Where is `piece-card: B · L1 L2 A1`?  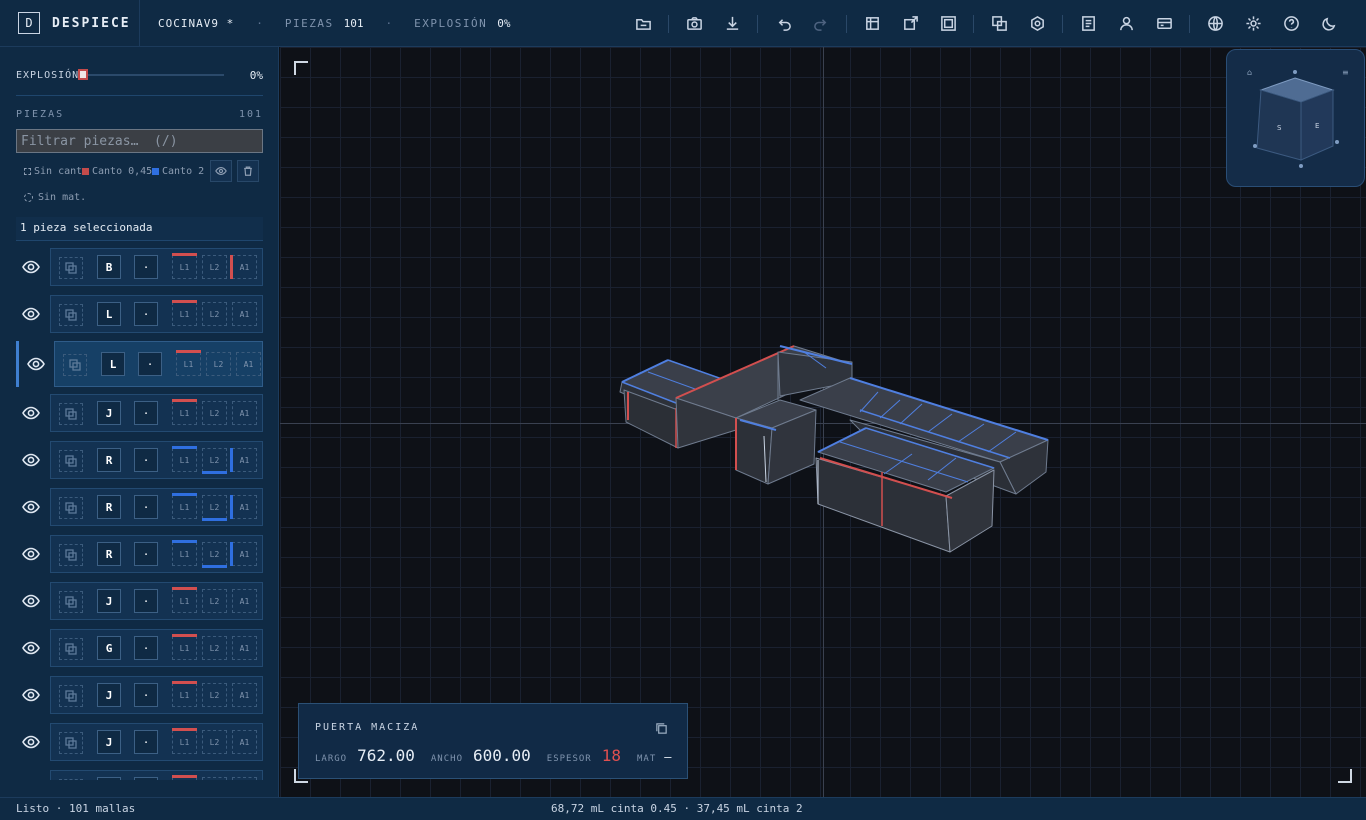 piece-card: B · L1 L2 A1 is located at coordinates (156, 267).